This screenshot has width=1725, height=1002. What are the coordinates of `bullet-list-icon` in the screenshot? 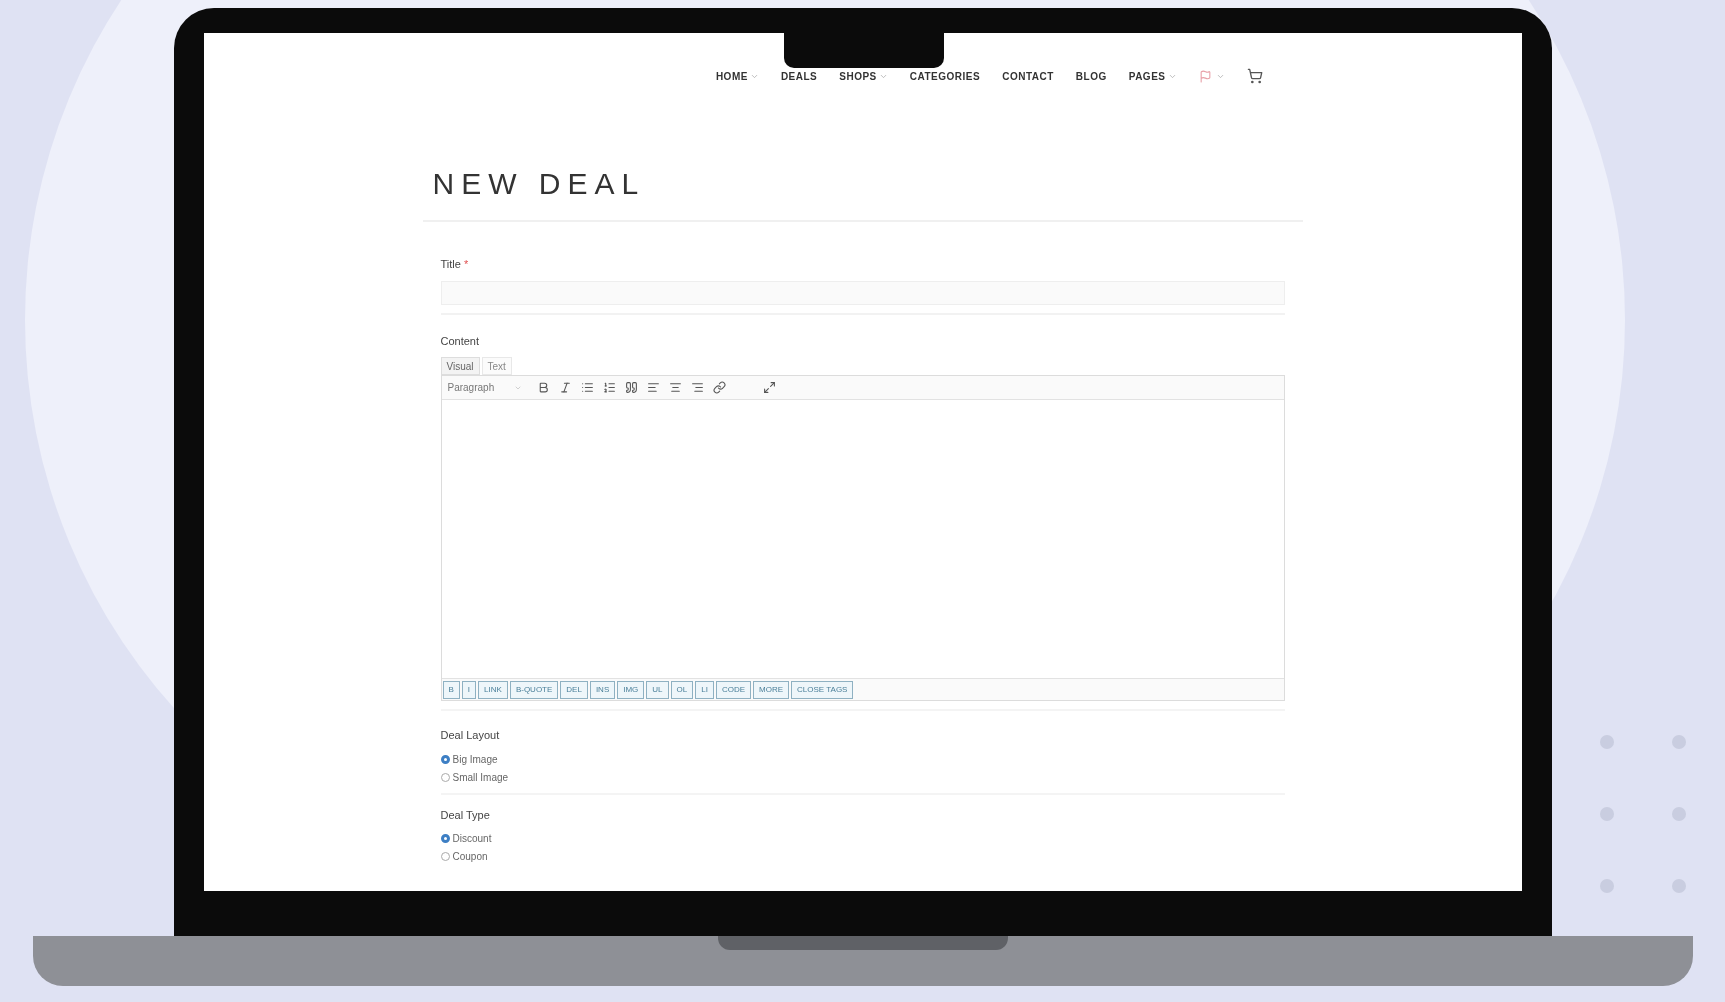 It's located at (587, 387).